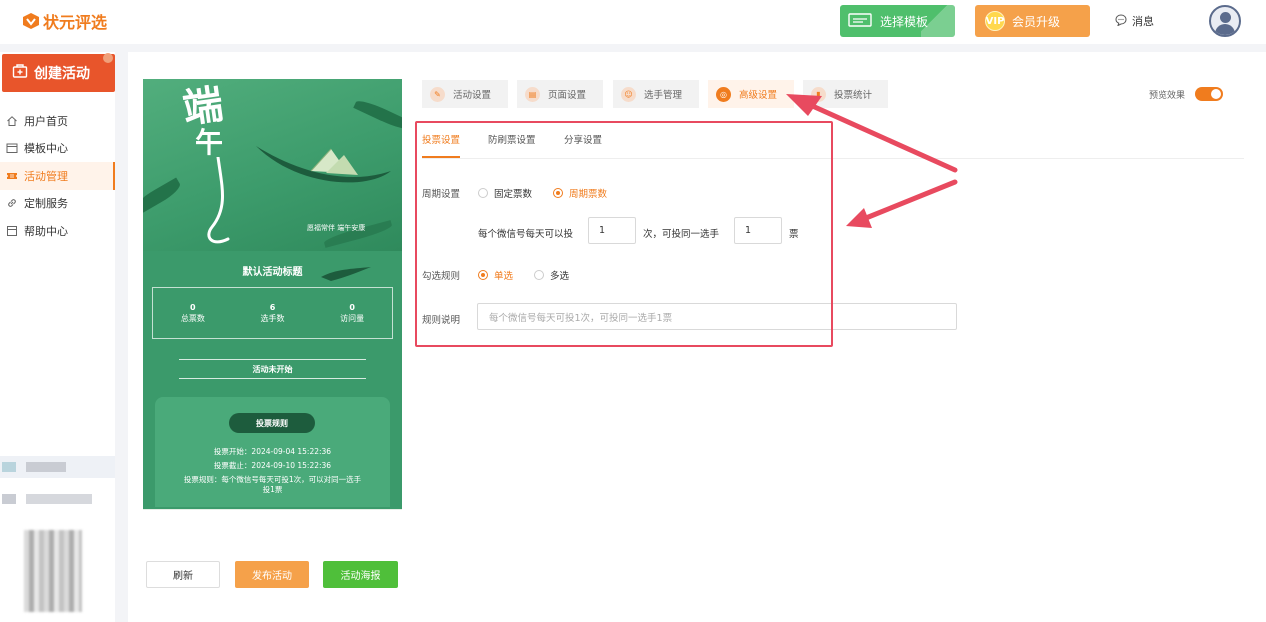 The image size is (1266, 622). I want to click on stat-value: 6, so click(272, 307).